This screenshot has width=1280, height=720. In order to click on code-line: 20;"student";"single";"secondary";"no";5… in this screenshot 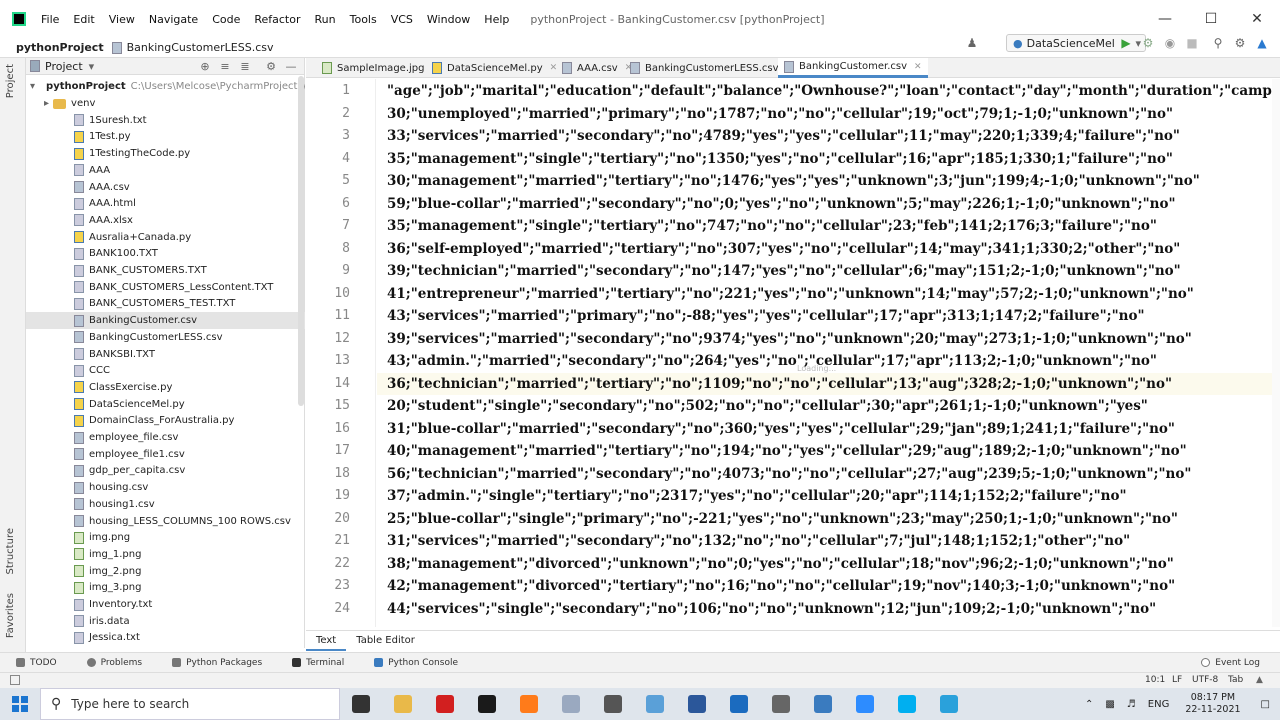, I will do `click(825, 406)`.